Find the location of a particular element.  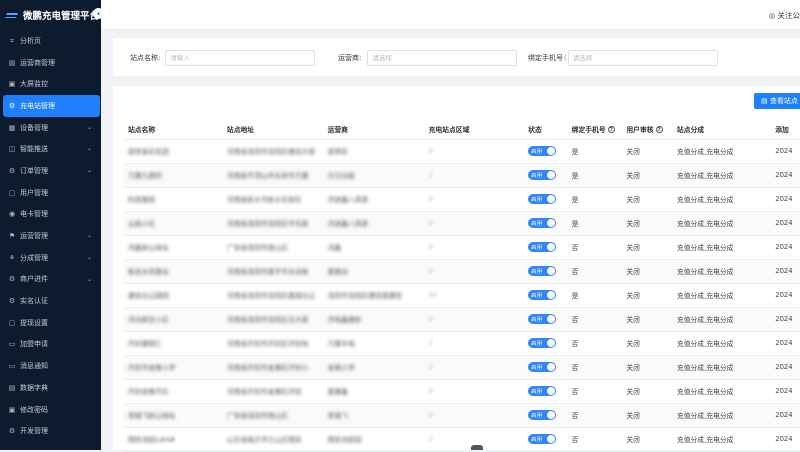

sidebar-item-10: ⚘分成管理⌄ is located at coordinates (50, 258).